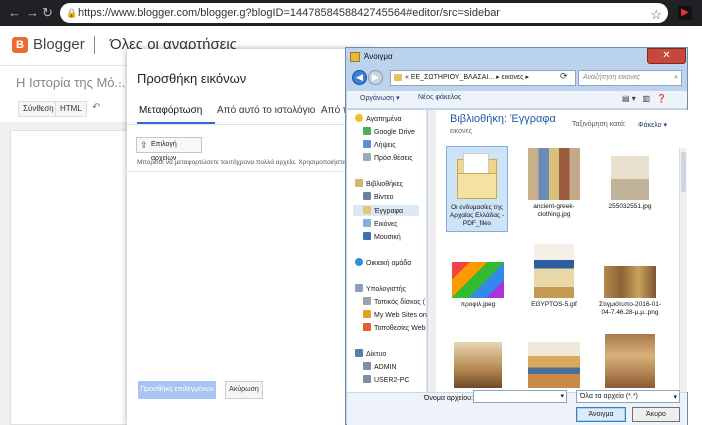 This screenshot has width=702, height=425. I want to click on file-name: Στιγμιότυπο-2016-01-04-7.46.28-μ.μ..png, so click(630, 308).